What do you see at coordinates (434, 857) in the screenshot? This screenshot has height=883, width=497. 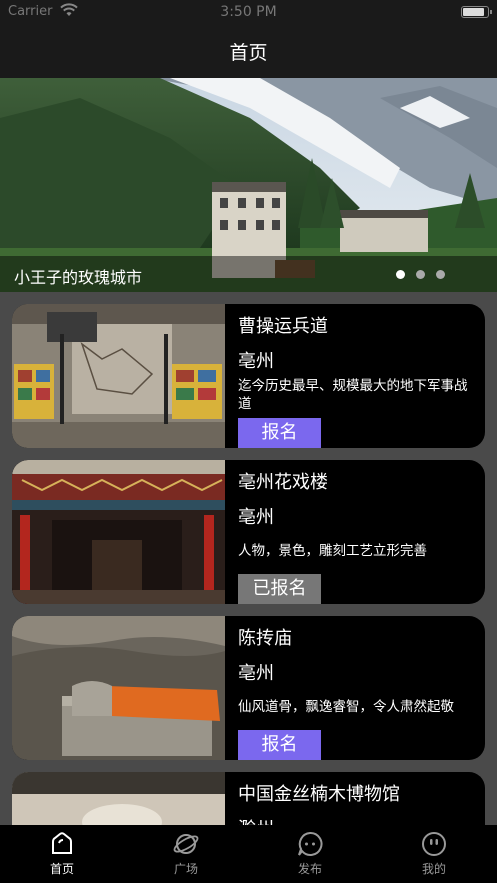 I see `tab-mine: 我的` at bounding box center [434, 857].